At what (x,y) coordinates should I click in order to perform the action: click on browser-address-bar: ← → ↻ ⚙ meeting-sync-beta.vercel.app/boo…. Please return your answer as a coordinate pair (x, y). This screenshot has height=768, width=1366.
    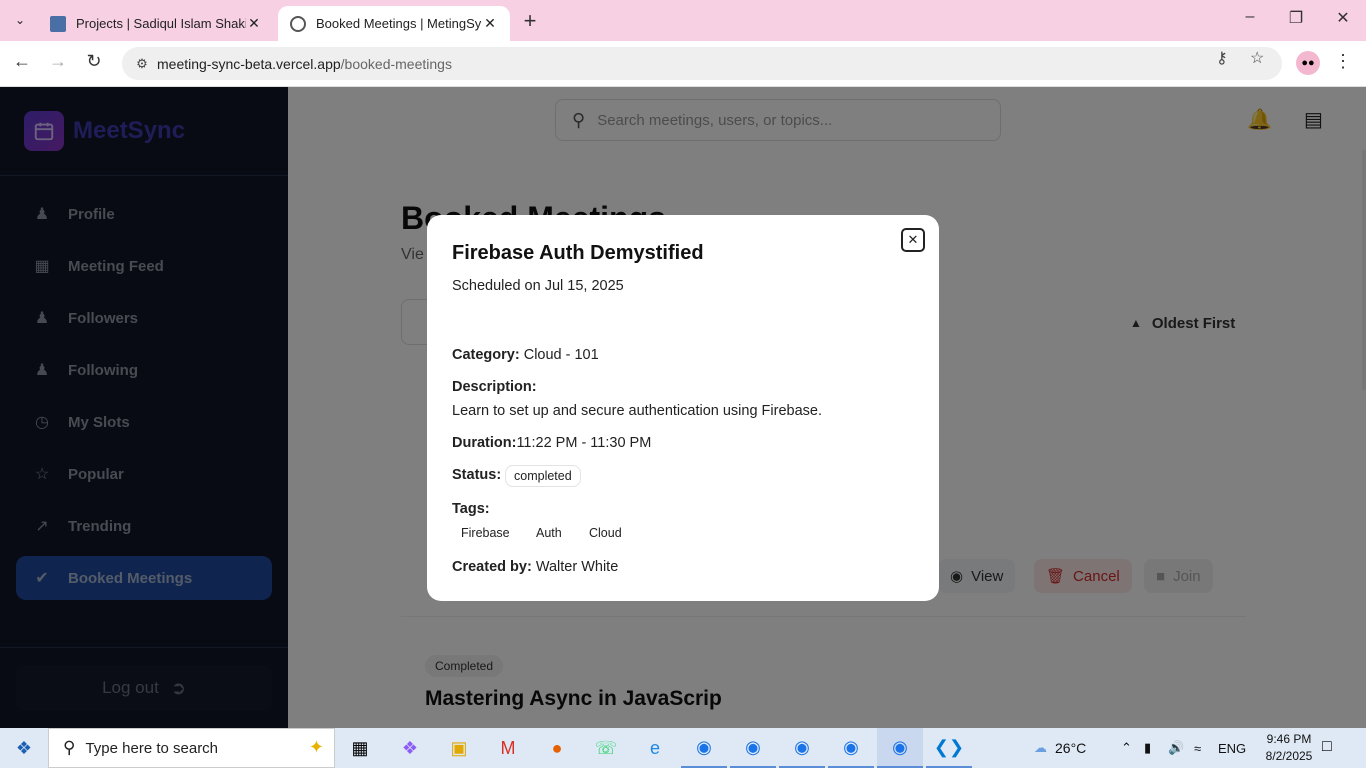
    Looking at the image, I should click on (683, 64).